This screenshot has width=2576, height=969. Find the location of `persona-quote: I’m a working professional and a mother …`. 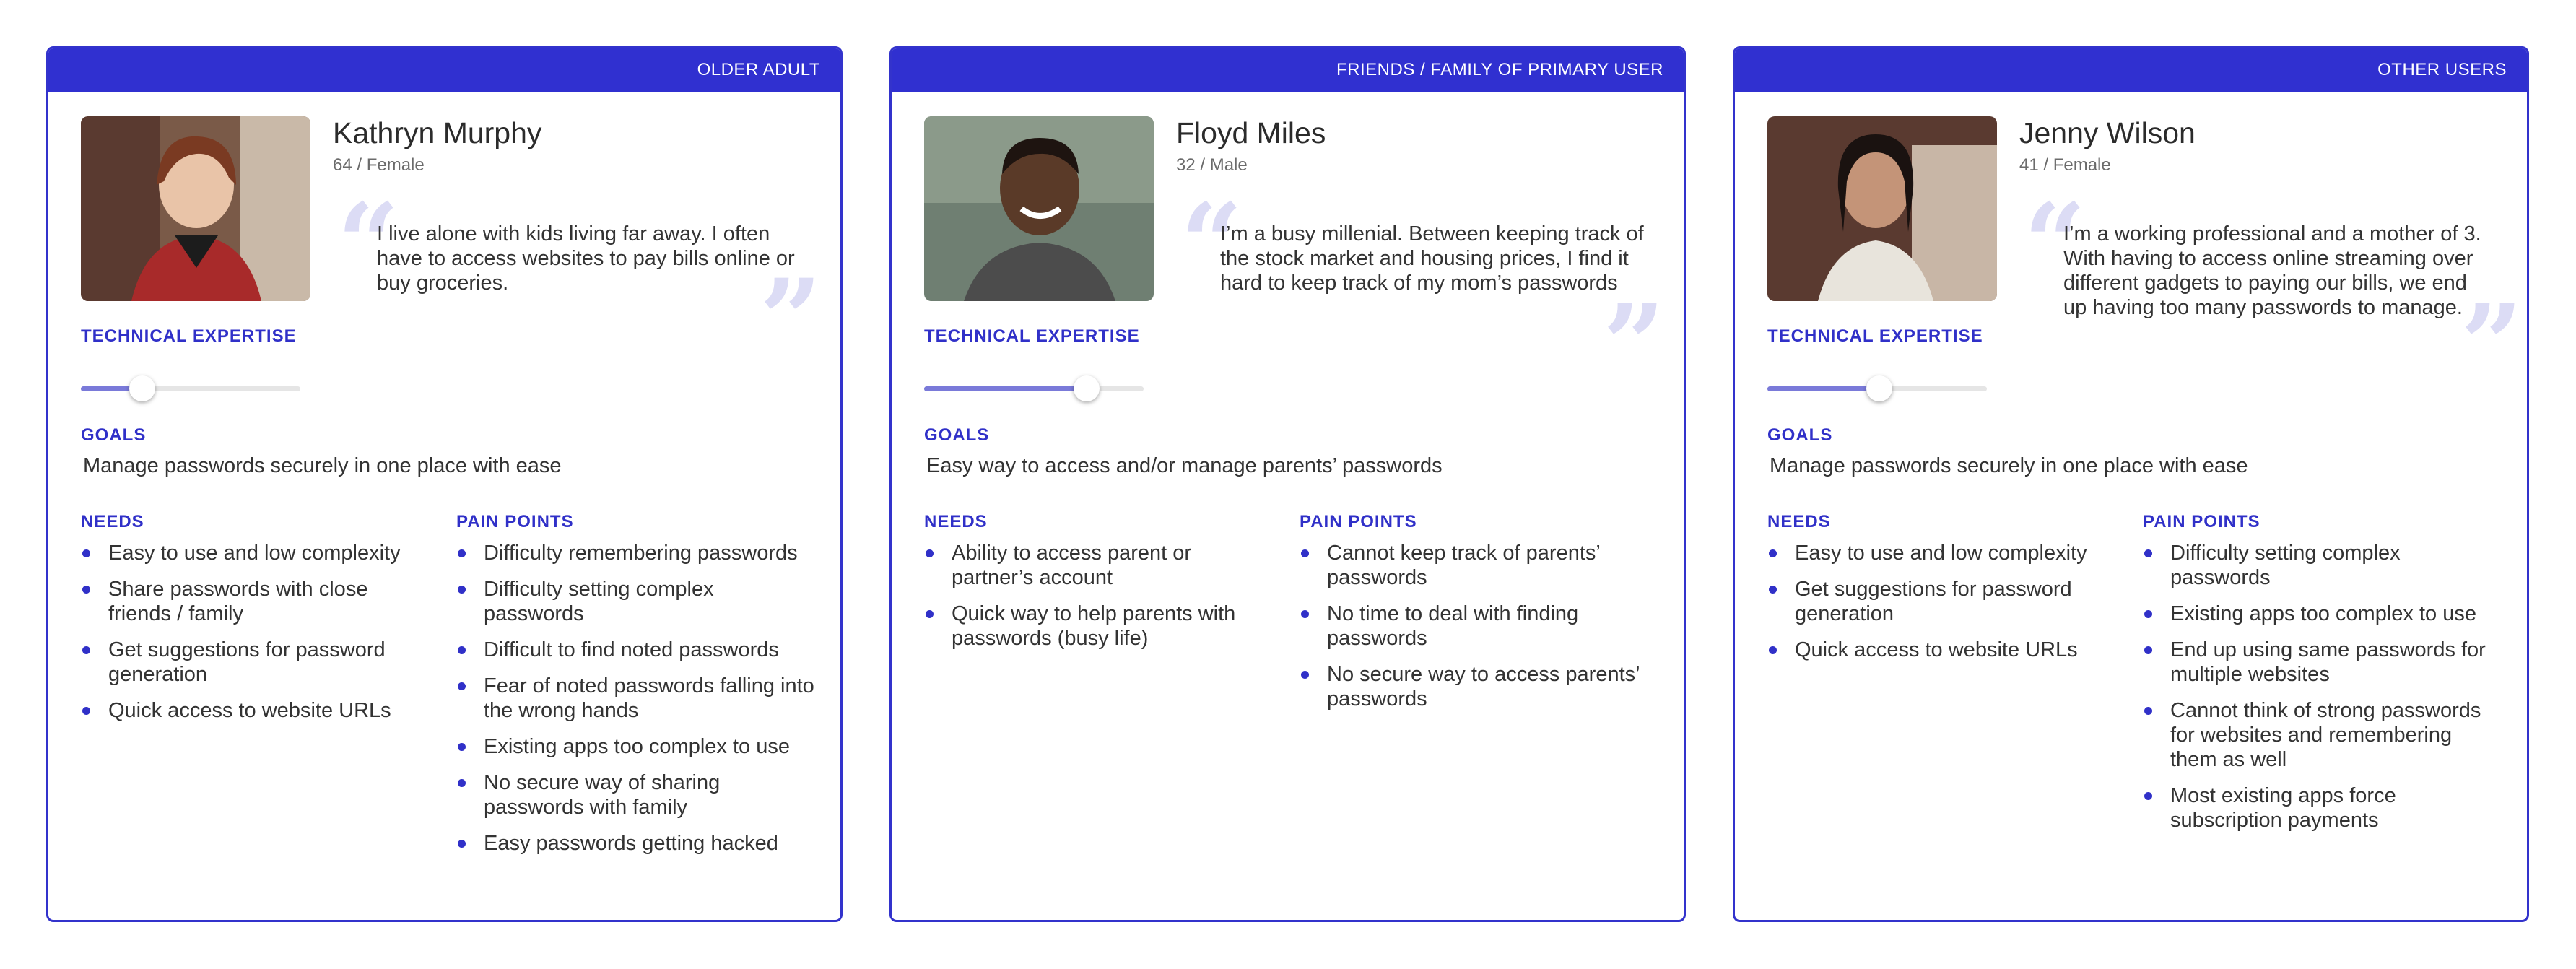

persona-quote: I’m a working professional and a mother … is located at coordinates (2272, 270).